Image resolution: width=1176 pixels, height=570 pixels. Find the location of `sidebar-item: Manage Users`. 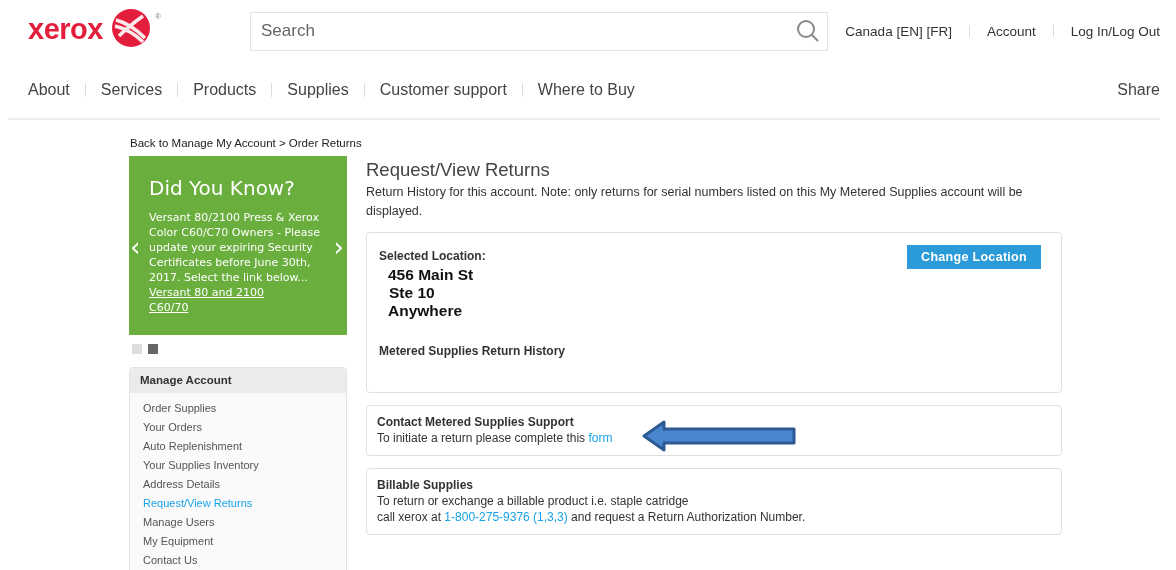

sidebar-item: Manage Users is located at coordinates (238, 522).